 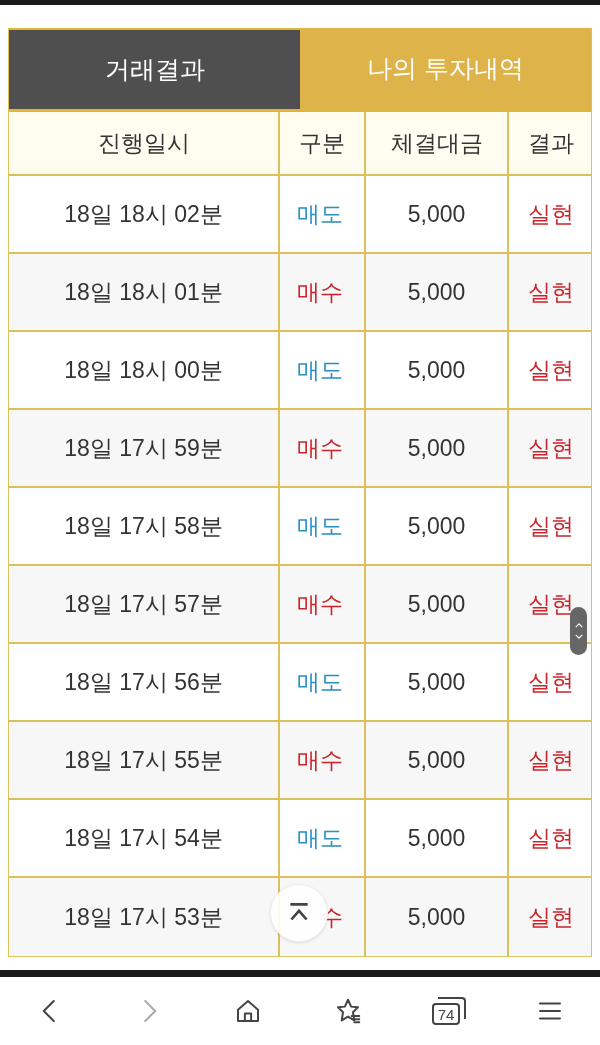 What do you see at coordinates (550, 143) in the screenshot?
I see `column-header: 결과` at bounding box center [550, 143].